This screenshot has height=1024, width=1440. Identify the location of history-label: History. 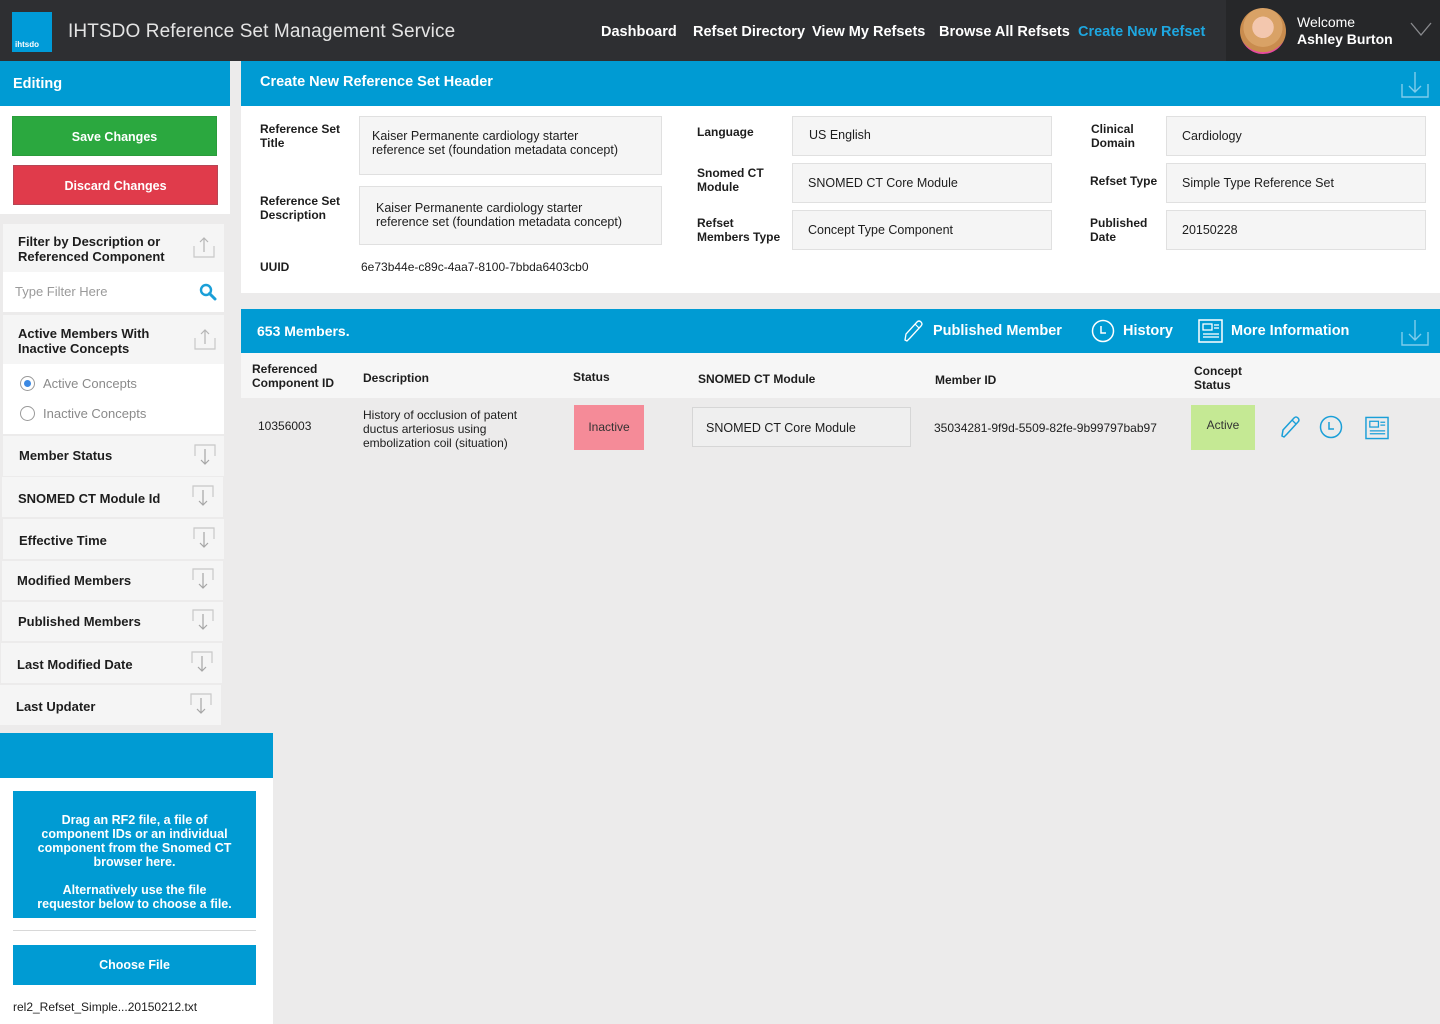
(1148, 331).